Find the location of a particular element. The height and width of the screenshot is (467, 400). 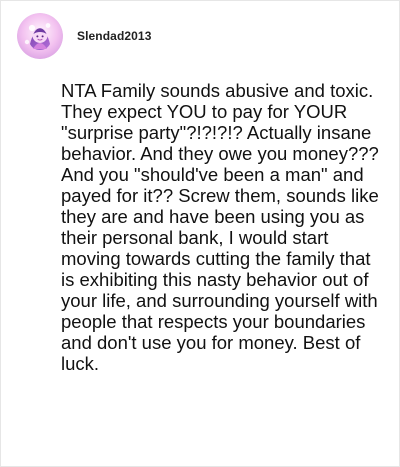

comment-header: Slendad2013 is located at coordinates (84, 36).